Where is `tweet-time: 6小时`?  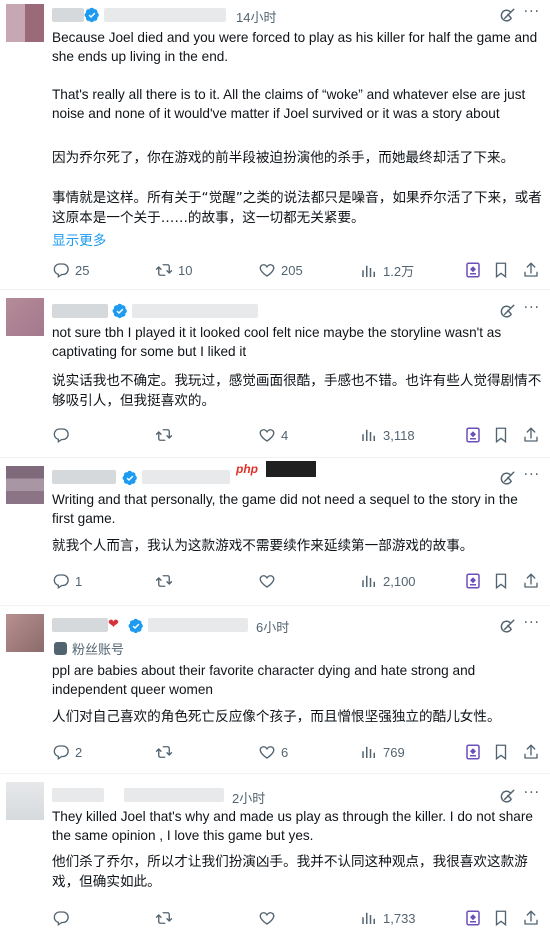
tweet-time: 6小时 is located at coordinates (272, 626).